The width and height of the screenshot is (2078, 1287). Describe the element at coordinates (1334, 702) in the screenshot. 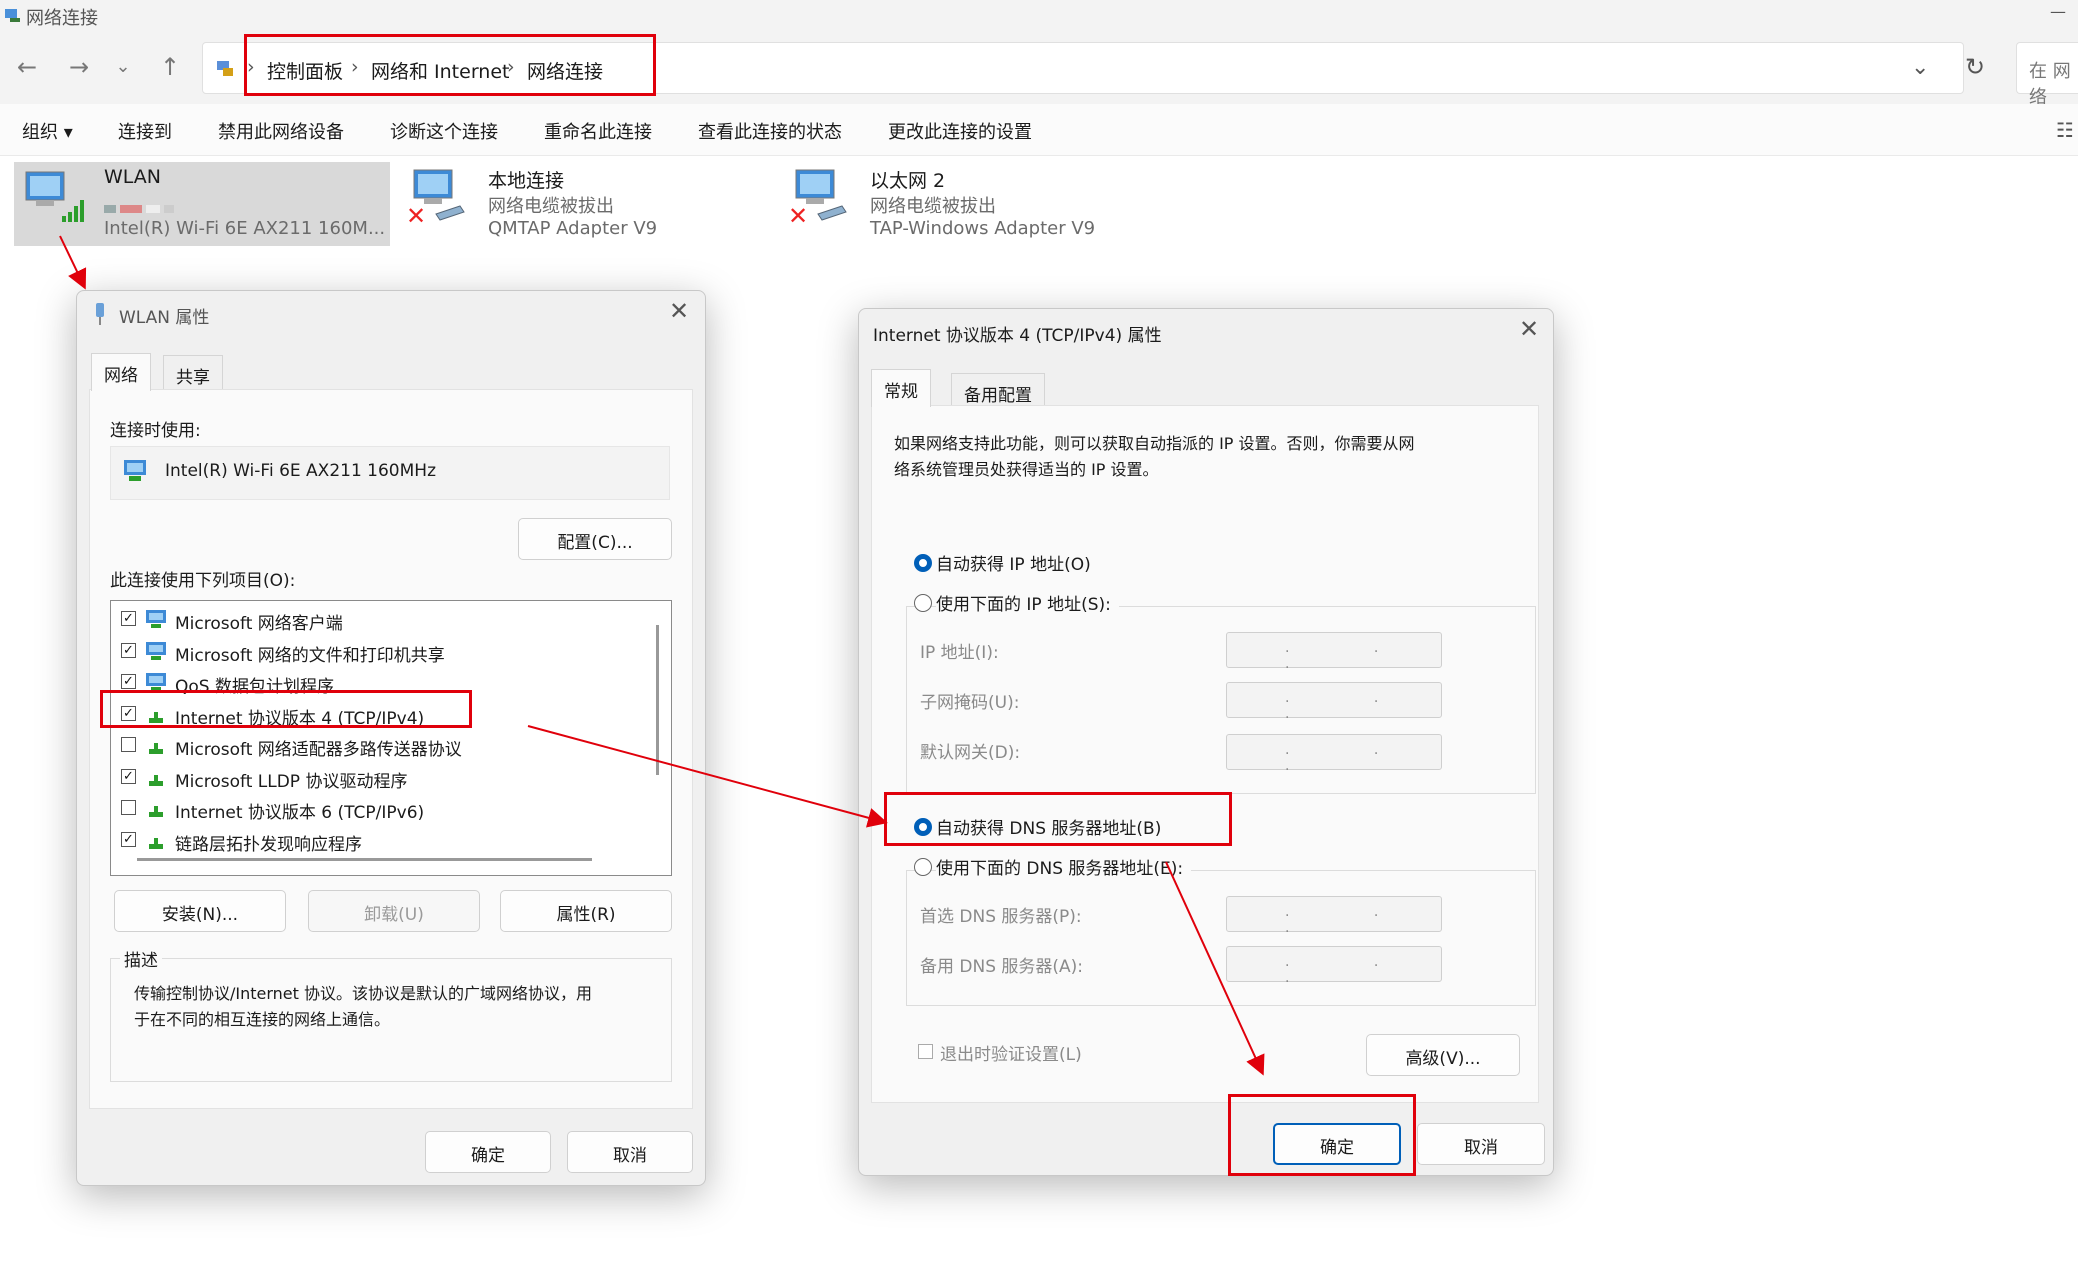

I see `subnet-mask-field: . . .` at that location.